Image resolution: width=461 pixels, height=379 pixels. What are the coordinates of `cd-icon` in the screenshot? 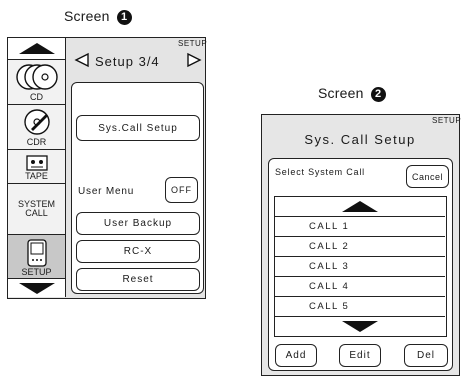 It's located at (36, 77).